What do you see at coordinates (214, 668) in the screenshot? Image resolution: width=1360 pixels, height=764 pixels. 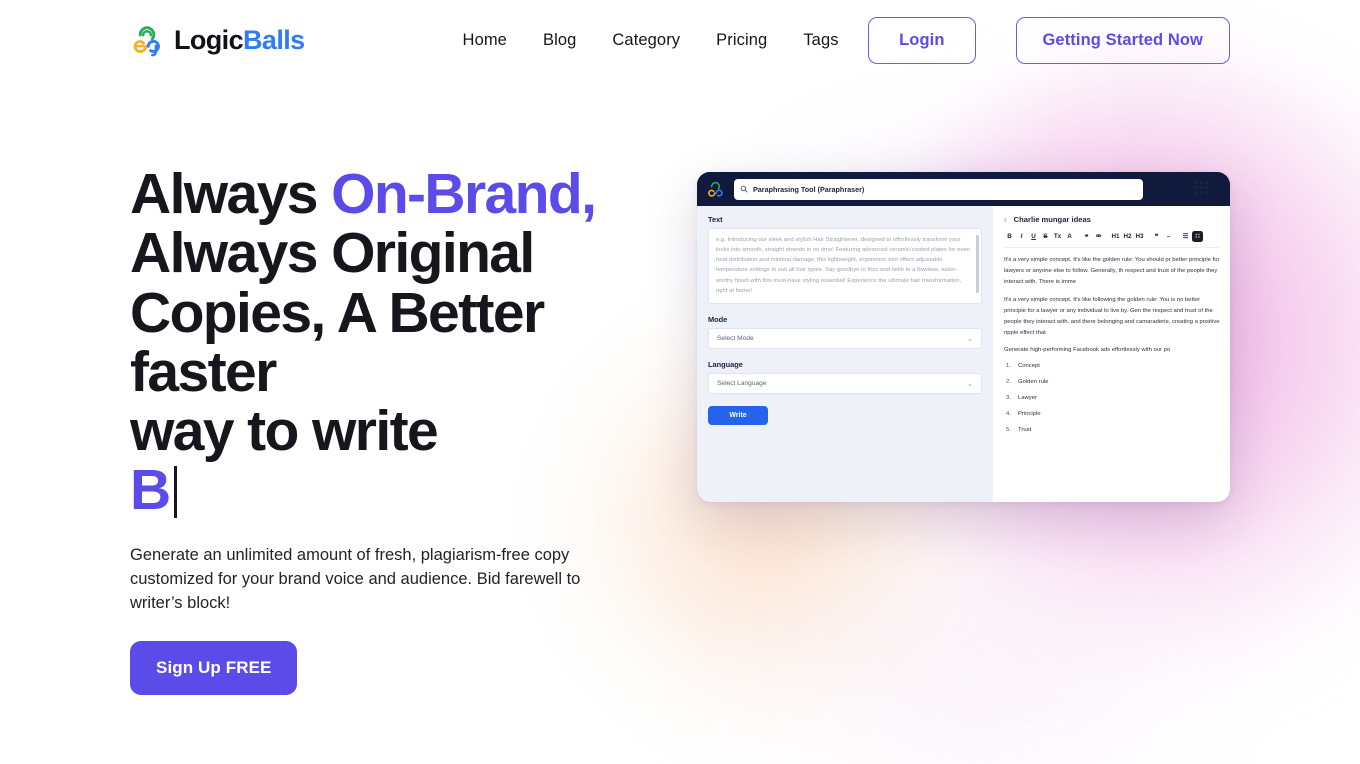 I see `sign-up-free-button: Sign Up FREE` at bounding box center [214, 668].